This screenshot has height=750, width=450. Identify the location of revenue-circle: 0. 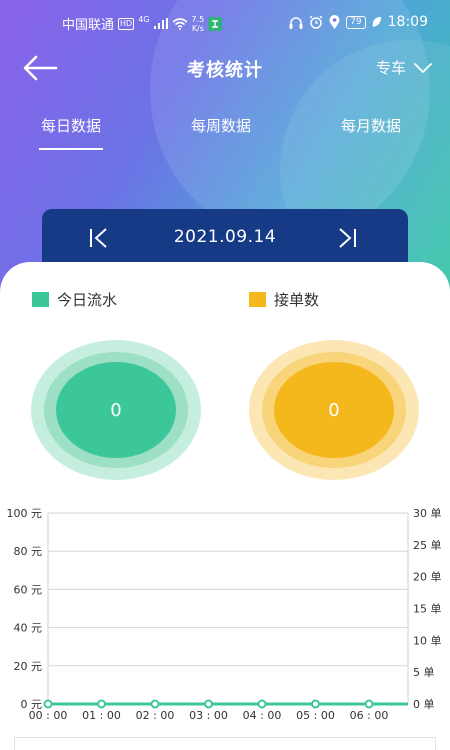
(116, 410).